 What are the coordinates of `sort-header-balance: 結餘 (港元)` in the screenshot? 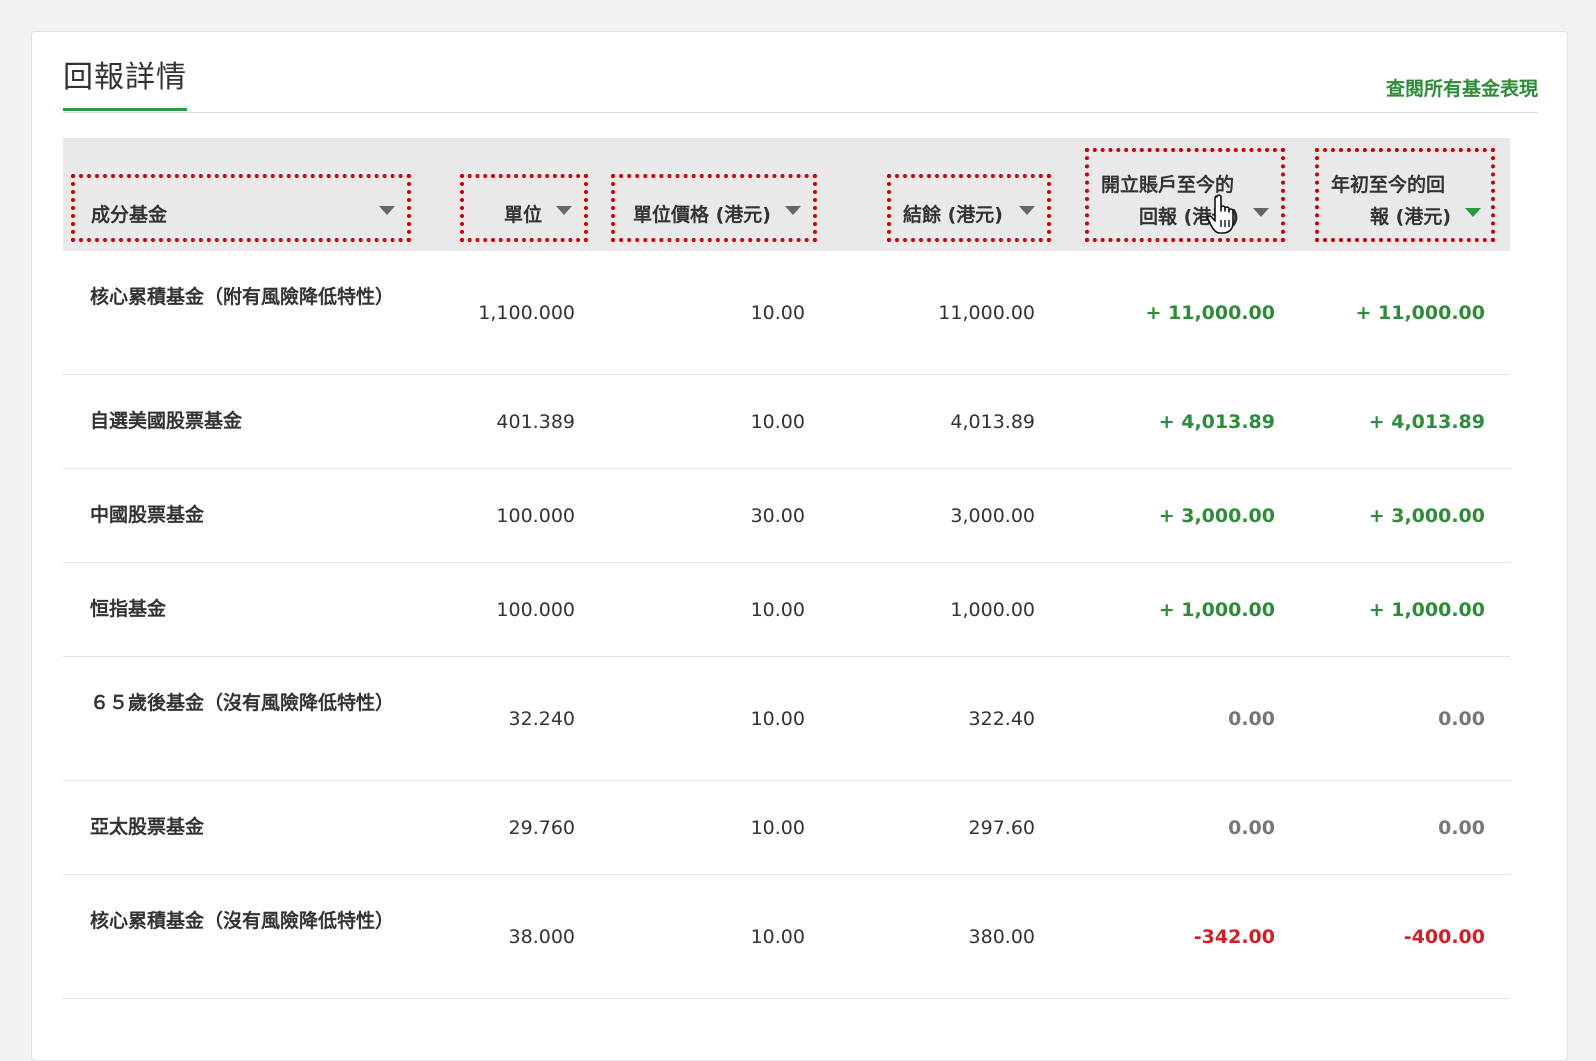 It's located at (969, 208).